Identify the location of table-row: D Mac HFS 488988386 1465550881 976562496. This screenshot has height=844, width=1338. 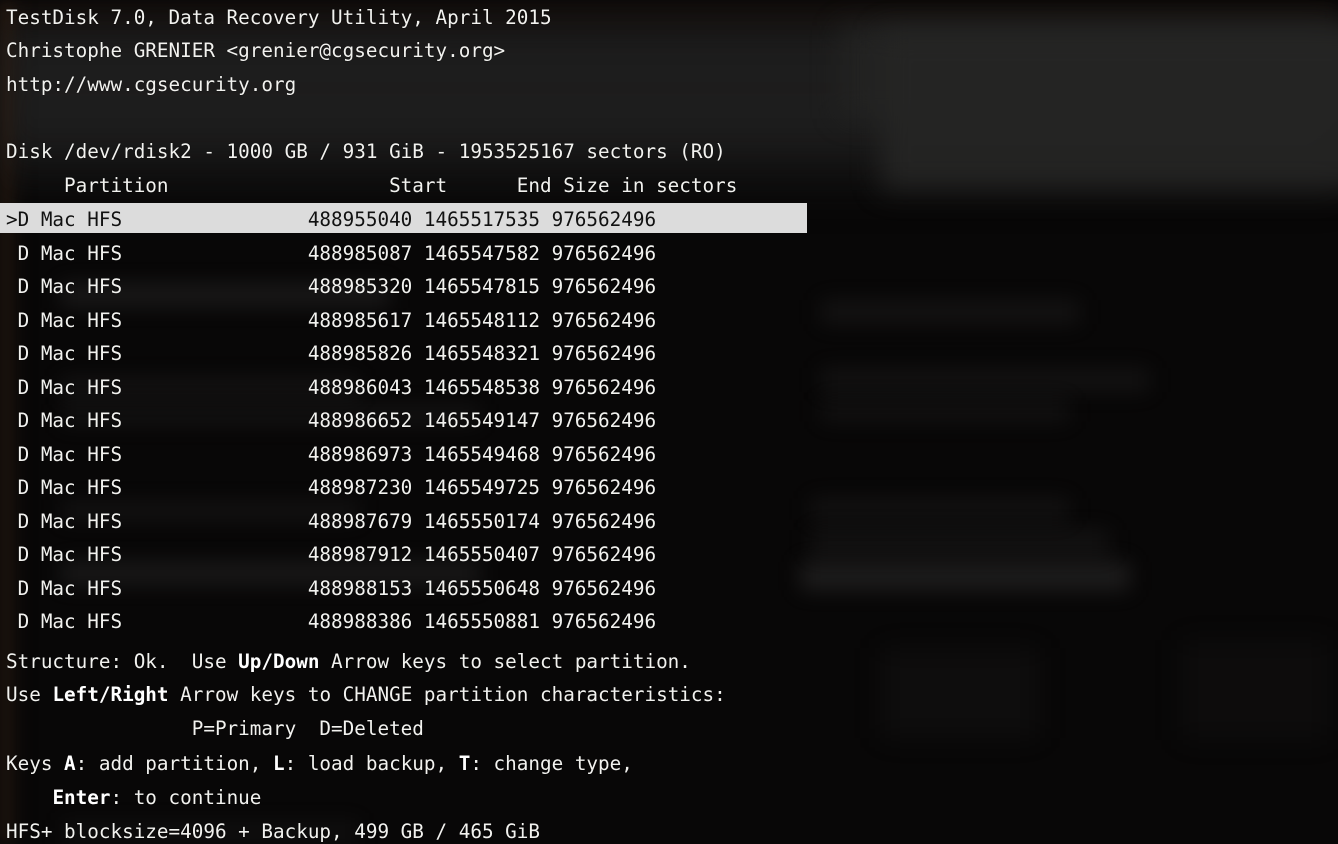
(331, 622).